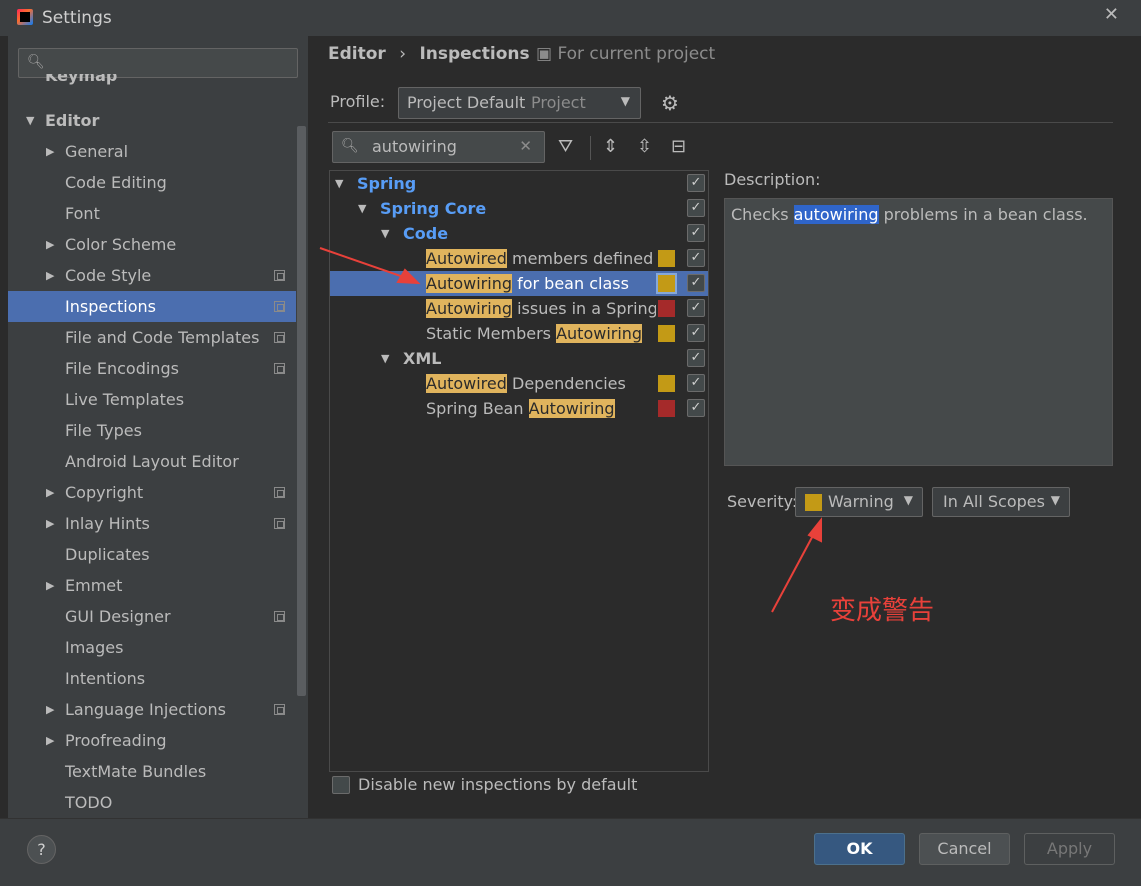  I want to click on project-scope-note: ▣ For current project, so click(625, 54).